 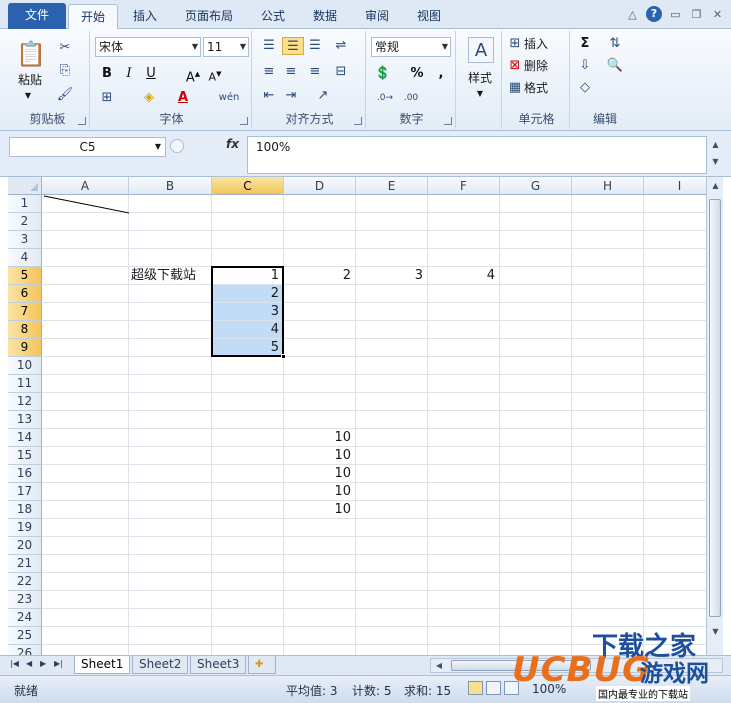 I want to click on column-header: B, so click(x=170, y=186).